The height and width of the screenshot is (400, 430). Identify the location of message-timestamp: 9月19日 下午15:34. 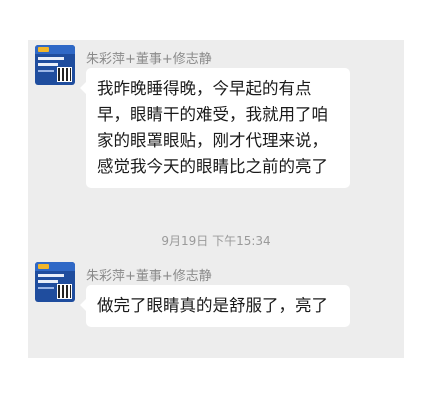
(216, 241).